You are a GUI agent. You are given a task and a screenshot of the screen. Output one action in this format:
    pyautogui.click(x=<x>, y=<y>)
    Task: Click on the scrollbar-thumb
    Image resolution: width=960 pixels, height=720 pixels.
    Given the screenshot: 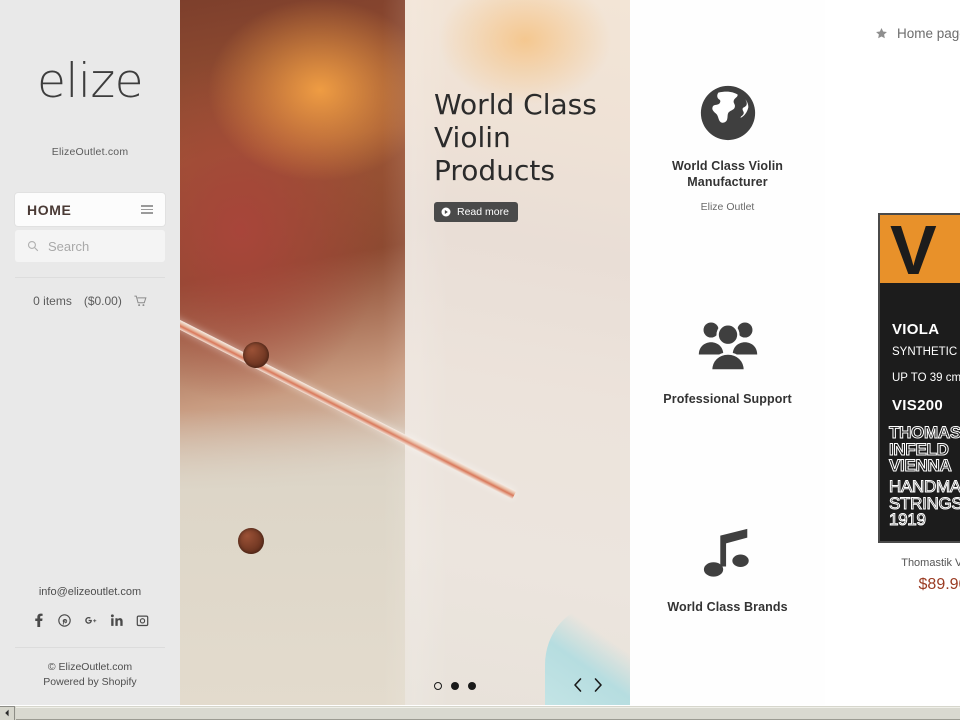 What is the action you would take?
    pyautogui.click(x=488, y=713)
    